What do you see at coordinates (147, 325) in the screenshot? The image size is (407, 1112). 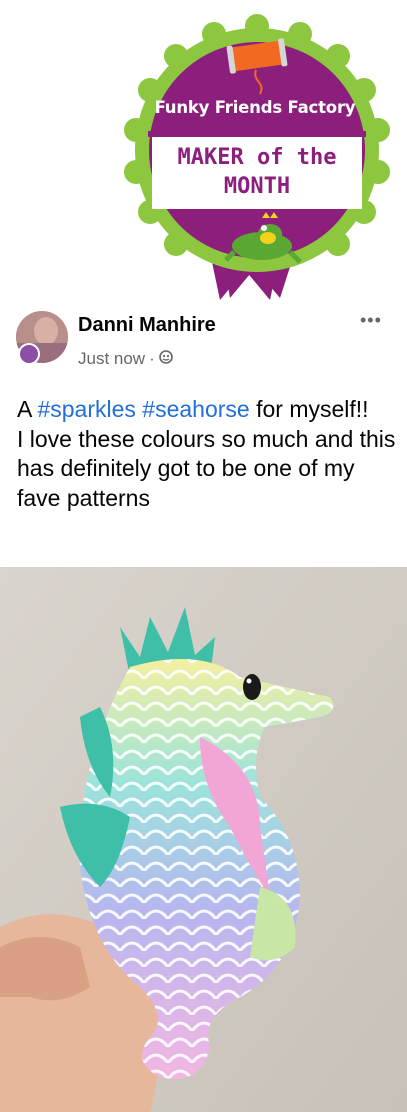 I see `author-name: Danni Manhire` at bounding box center [147, 325].